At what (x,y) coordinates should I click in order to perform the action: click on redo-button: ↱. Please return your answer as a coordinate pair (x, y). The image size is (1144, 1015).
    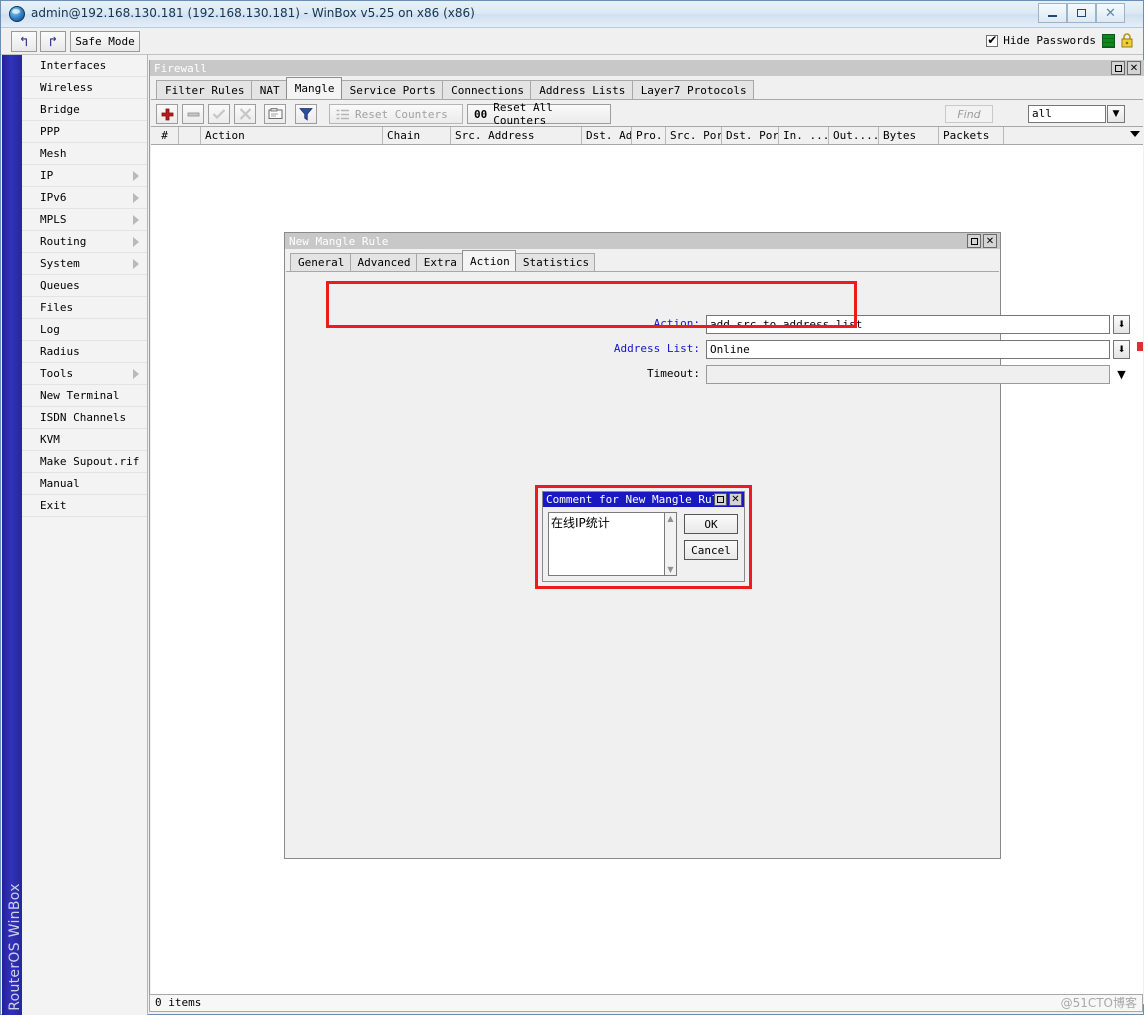
    Looking at the image, I should click on (53, 41).